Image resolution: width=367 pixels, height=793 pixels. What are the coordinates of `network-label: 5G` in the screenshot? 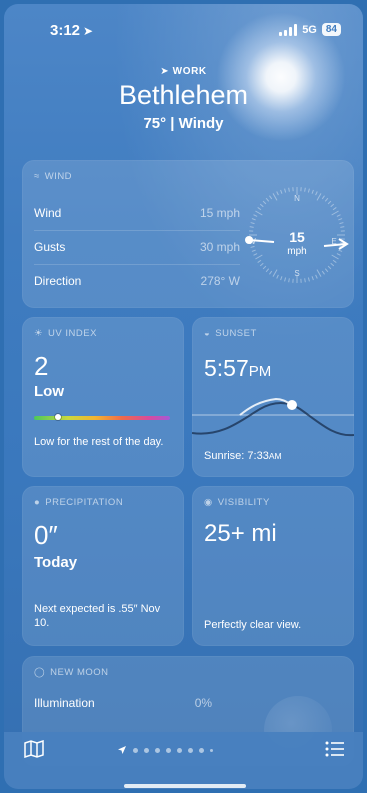 It's located at (309, 29).